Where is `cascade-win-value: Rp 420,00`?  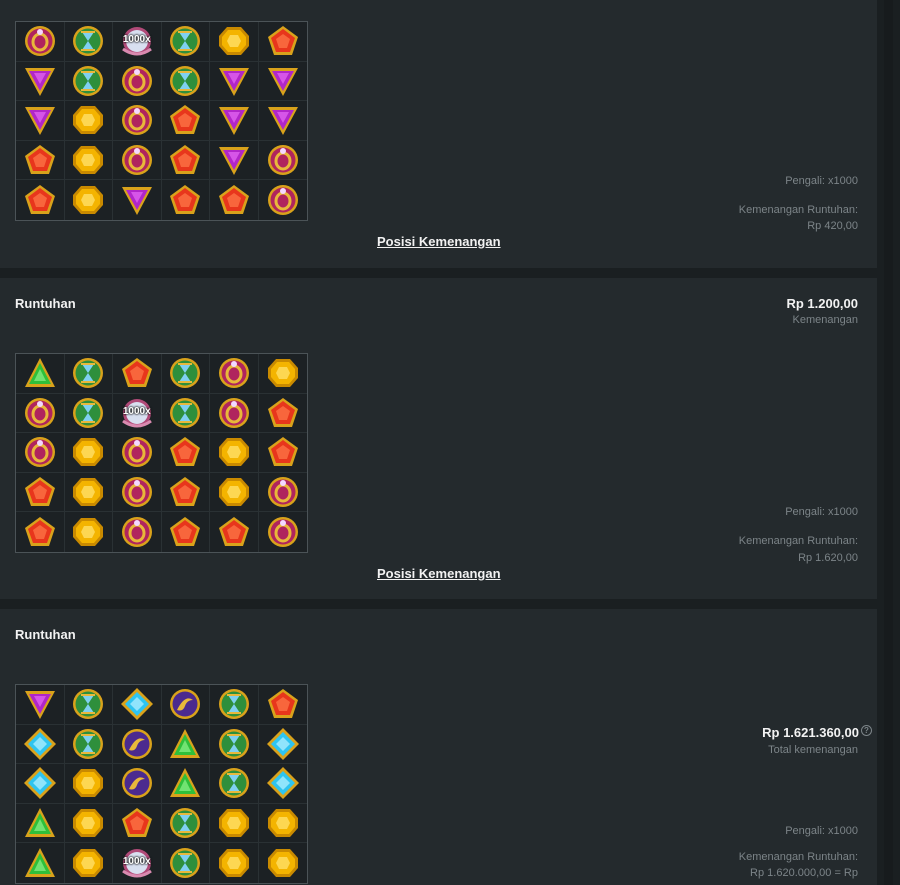 cascade-win-value: Rp 420,00 is located at coordinates (832, 226).